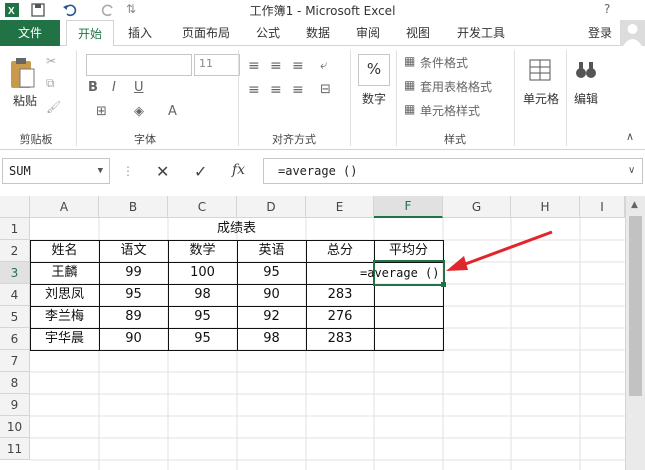 The width and height of the screenshot is (645, 470). Describe the element at coordinates (56, 171) in the screenshot. I see `name-box: SUM ▼` at that location.